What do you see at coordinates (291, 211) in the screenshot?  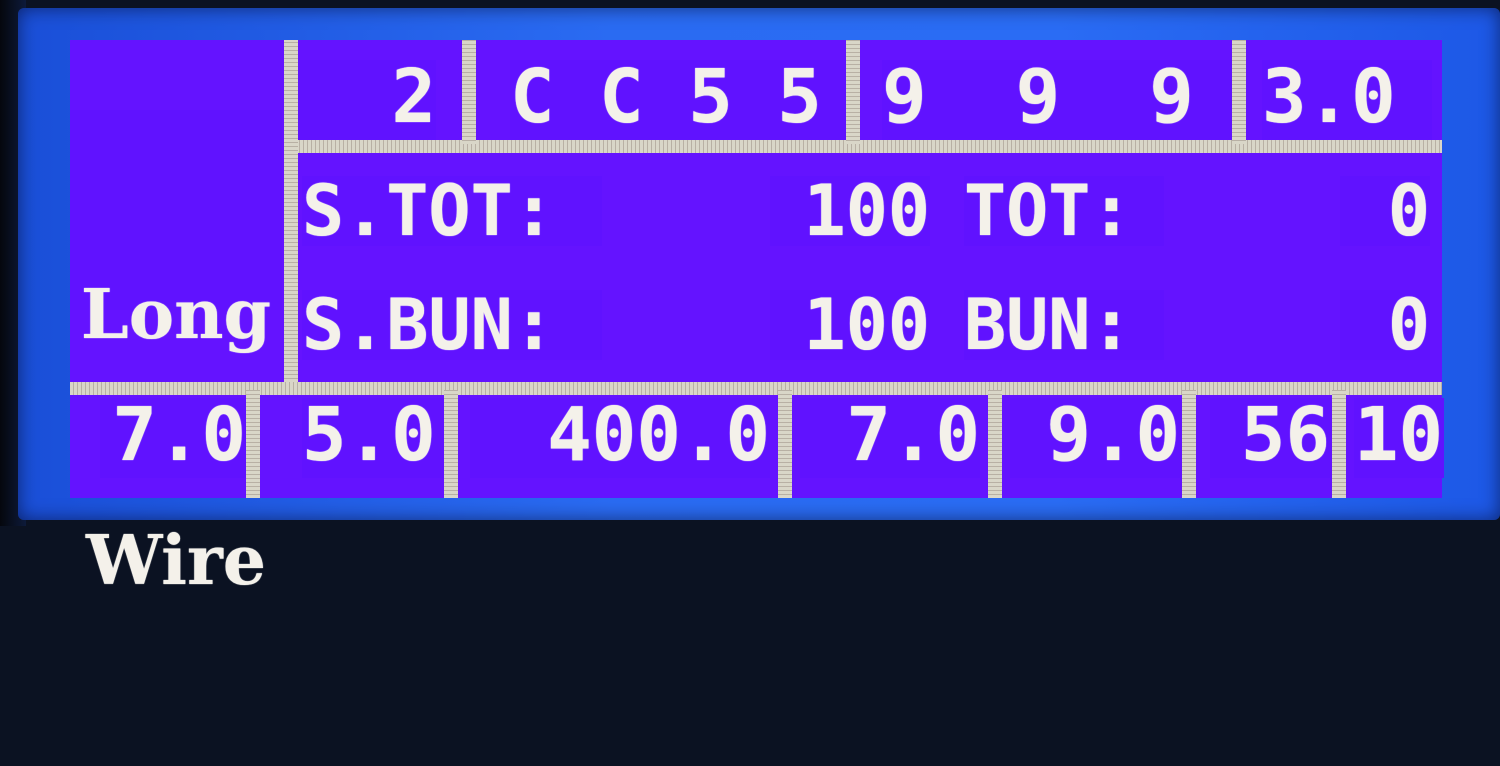 I see `separator-label` at bounding box center [291, 211].